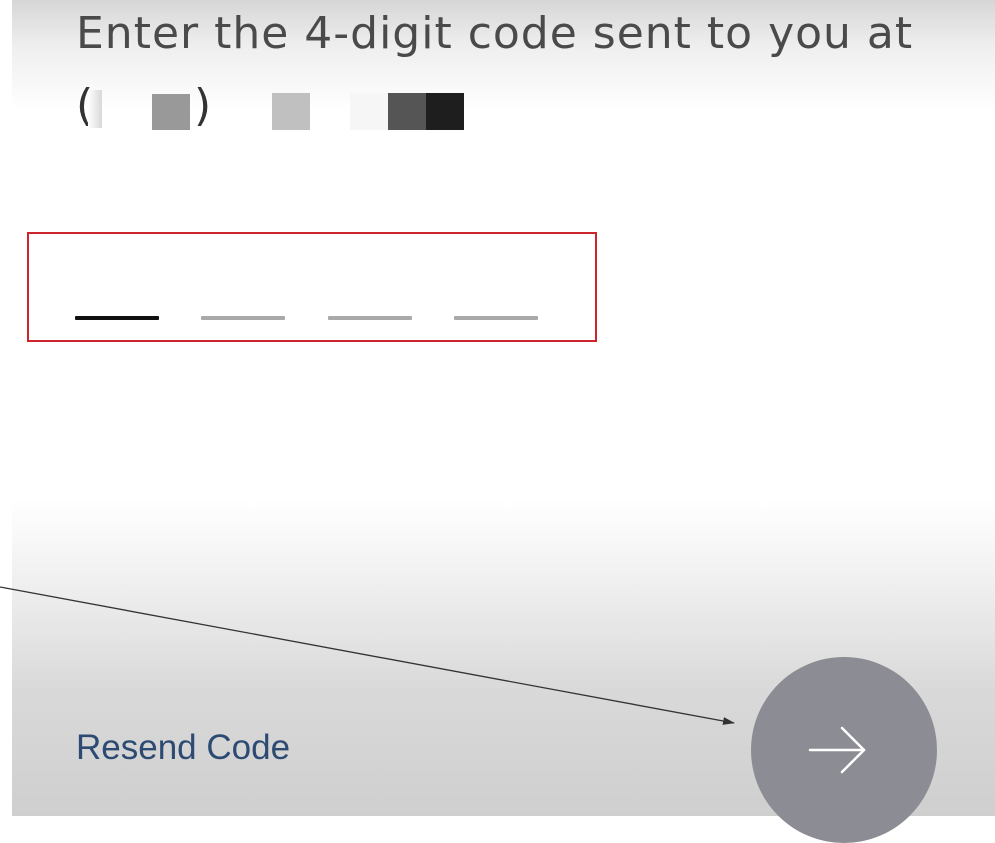  I want to click on masked-phone-number: ( ), so click(276, 108).